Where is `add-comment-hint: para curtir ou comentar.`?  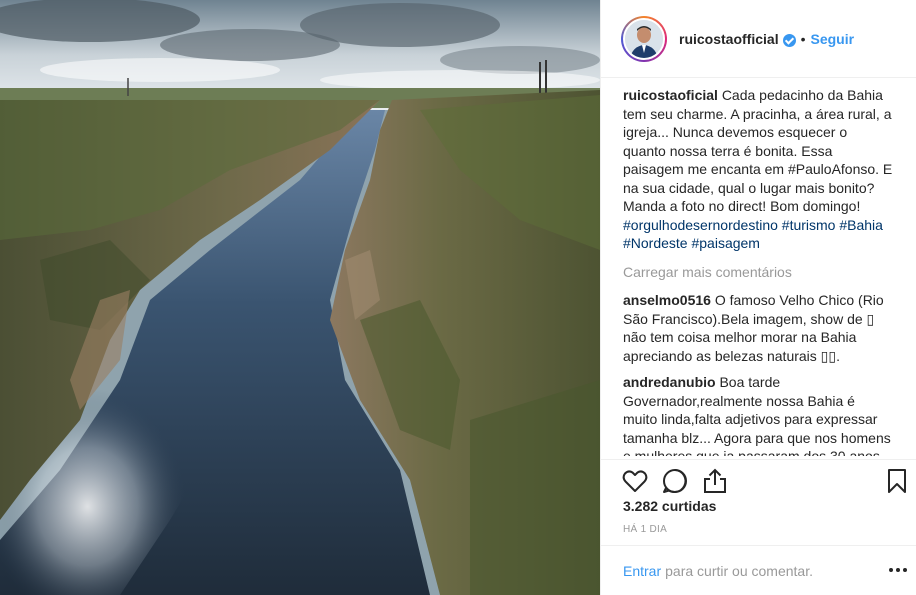
add-comment-hint: para curtir ou comentar. is located at coordinates (739, 570).